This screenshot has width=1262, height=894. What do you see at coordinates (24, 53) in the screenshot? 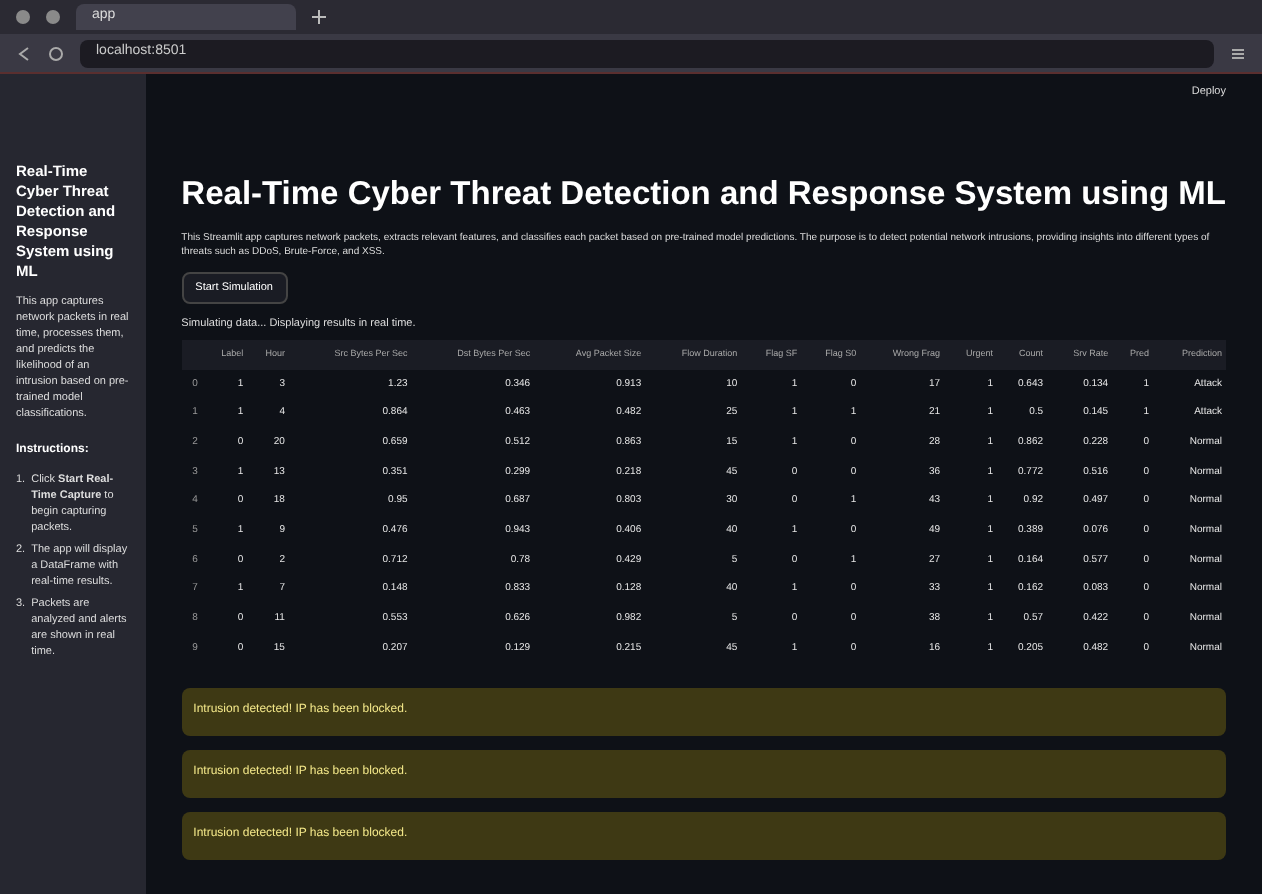
I see `back-icon` at bounding box center [24, 53].